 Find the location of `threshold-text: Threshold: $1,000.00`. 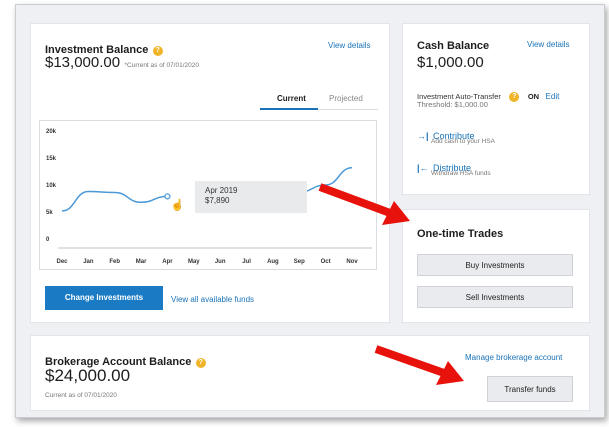

threshold-text: Threshold: $1,000.00 is located at coordinates (452, 104).